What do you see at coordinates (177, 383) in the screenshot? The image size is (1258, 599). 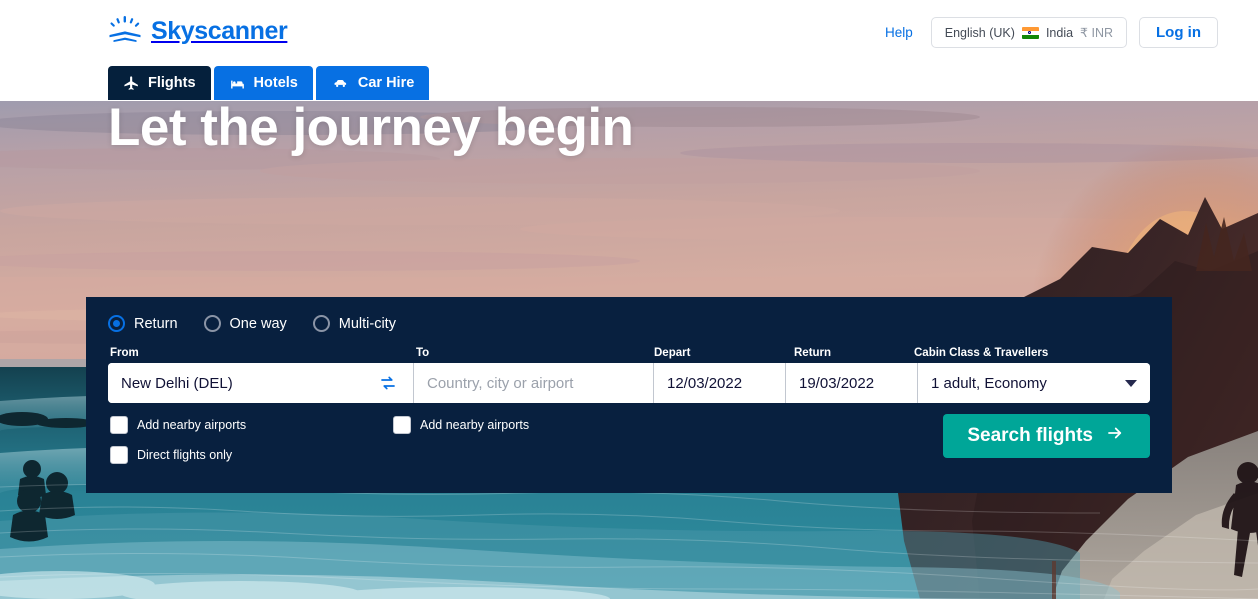 I see `origin-value: New Delhi (DEL)` at bounding box center [177, 383].